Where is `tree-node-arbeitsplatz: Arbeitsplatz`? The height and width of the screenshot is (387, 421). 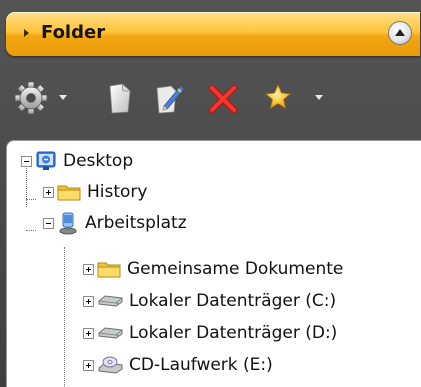 tree-node-arbeitsplatz: Arbeitsplatz is located at coordinates (115, 223).